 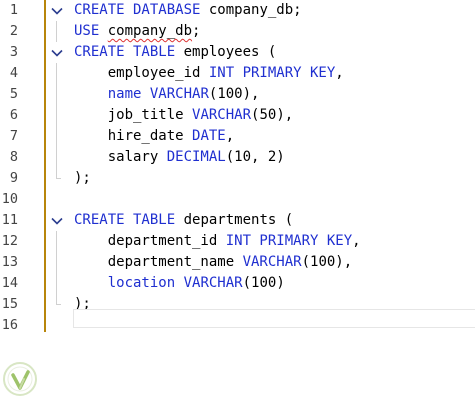 I want to click on line-number: 6, so click(x=13, y=115).